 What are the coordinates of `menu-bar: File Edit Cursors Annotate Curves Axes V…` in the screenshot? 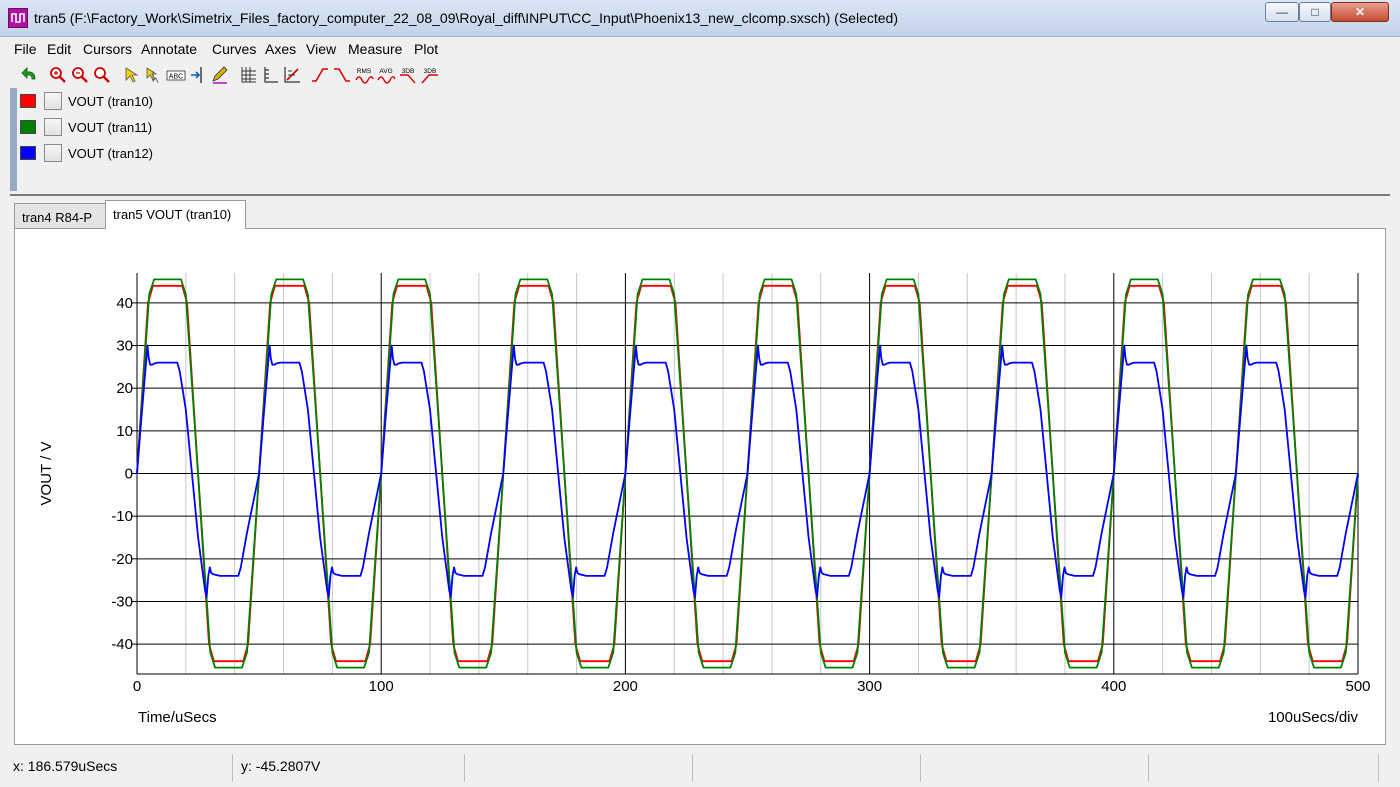 It's located at (700, 49).